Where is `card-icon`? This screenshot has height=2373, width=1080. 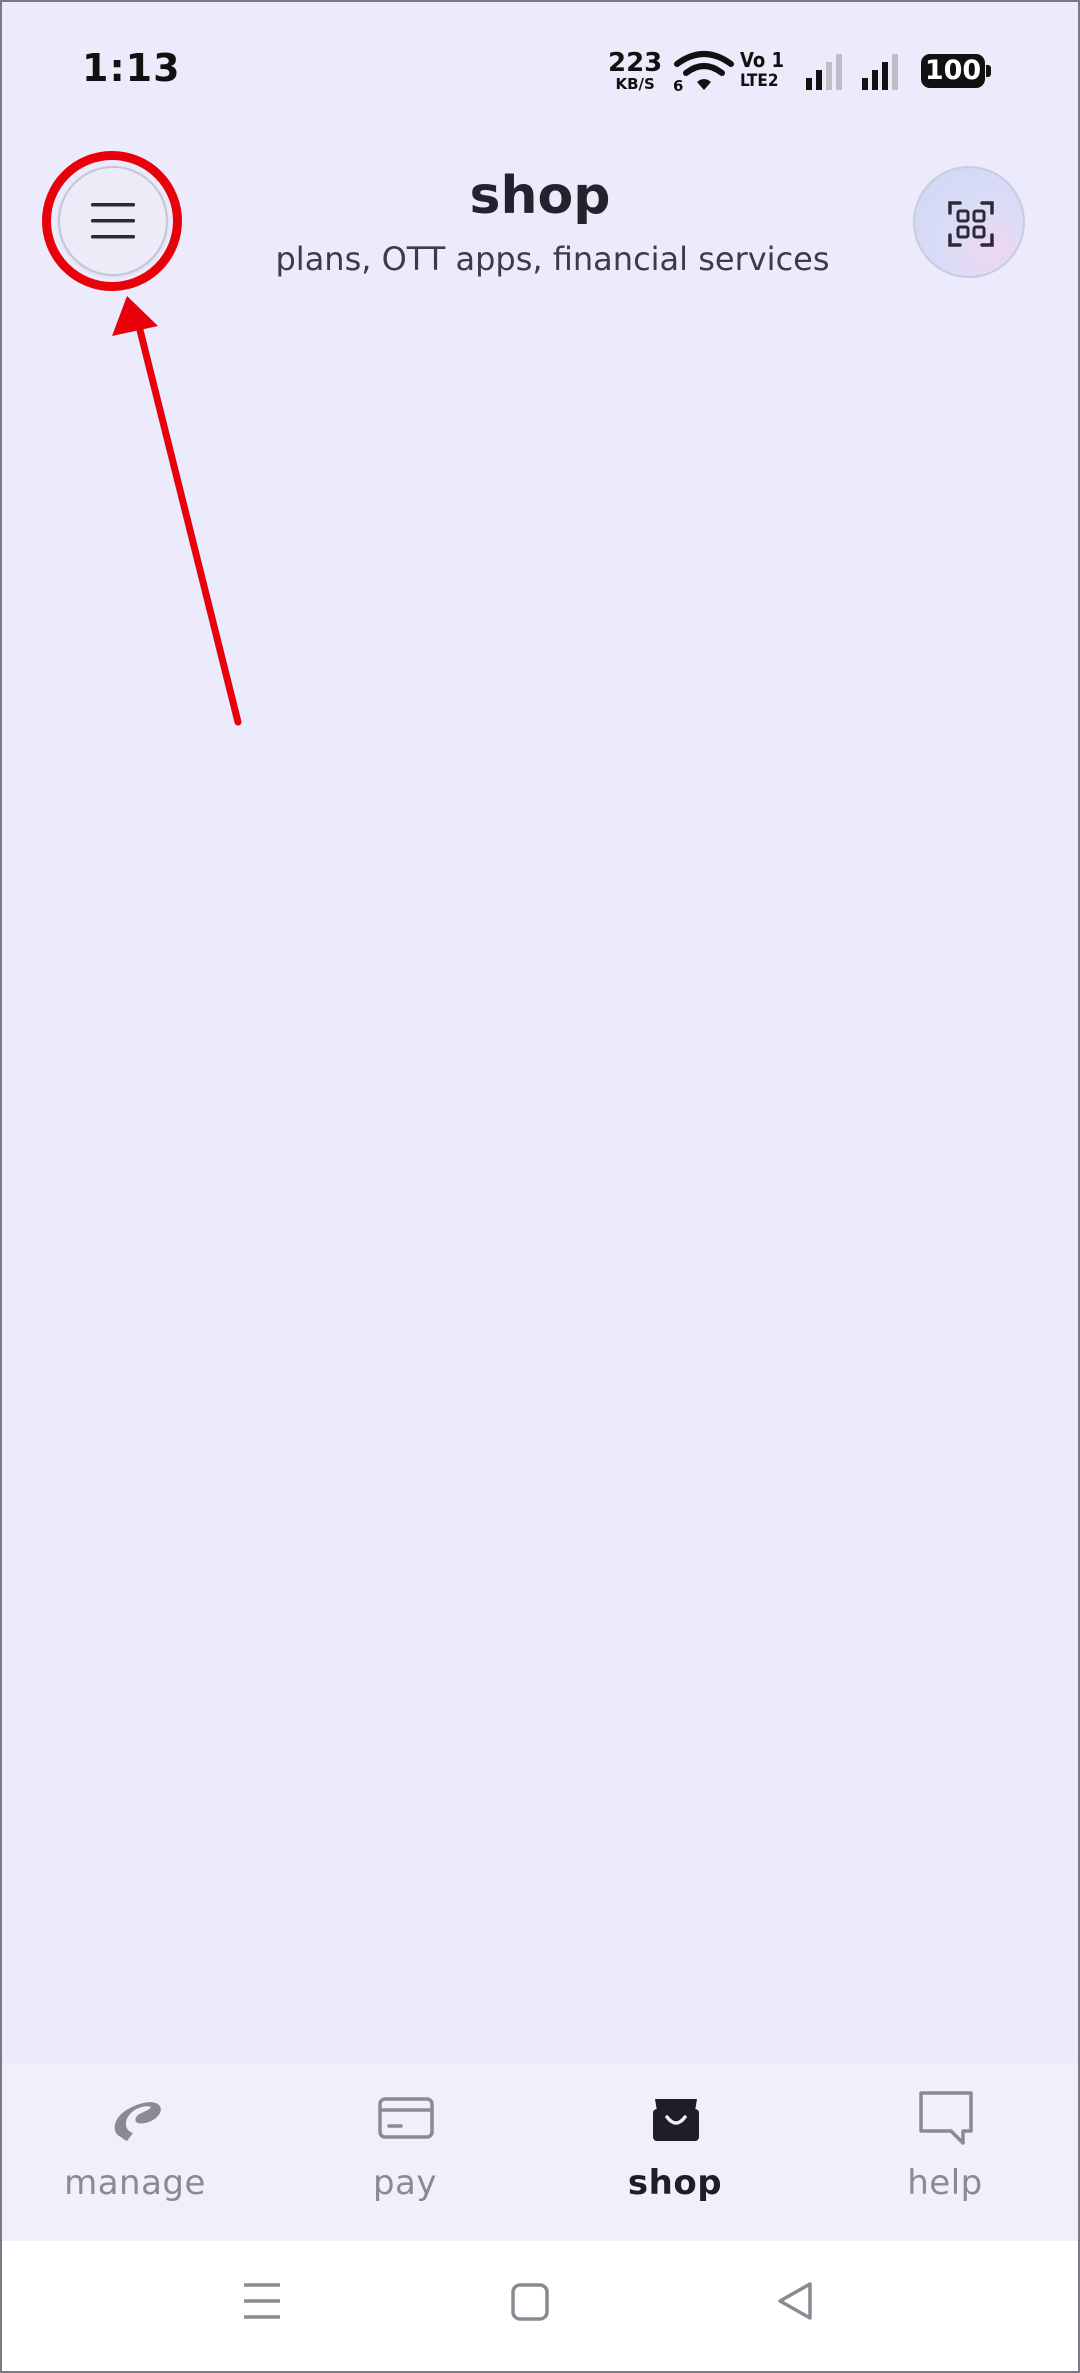 card-icon is located at coordinates (406, 2118).